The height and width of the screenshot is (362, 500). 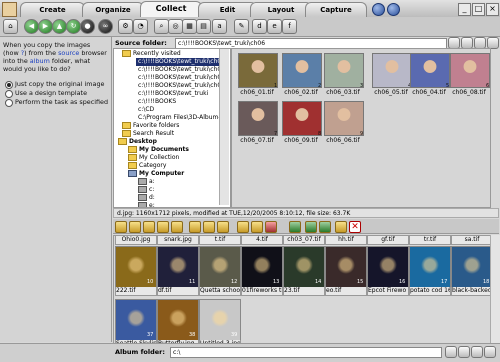 What do you see at coordinates (470, 240) in the screenshot?
I see `album-top-label: sa.tif` at bounding box center [470, 240].